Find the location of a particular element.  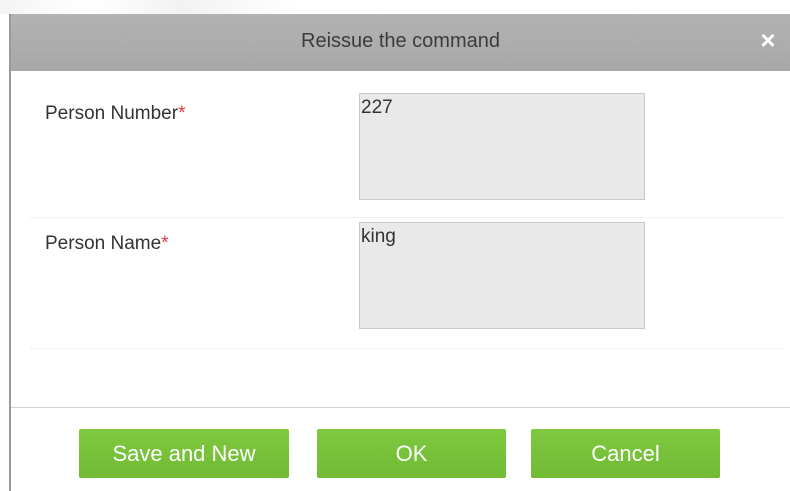

footer-divider is located at coordinates (400, 407).